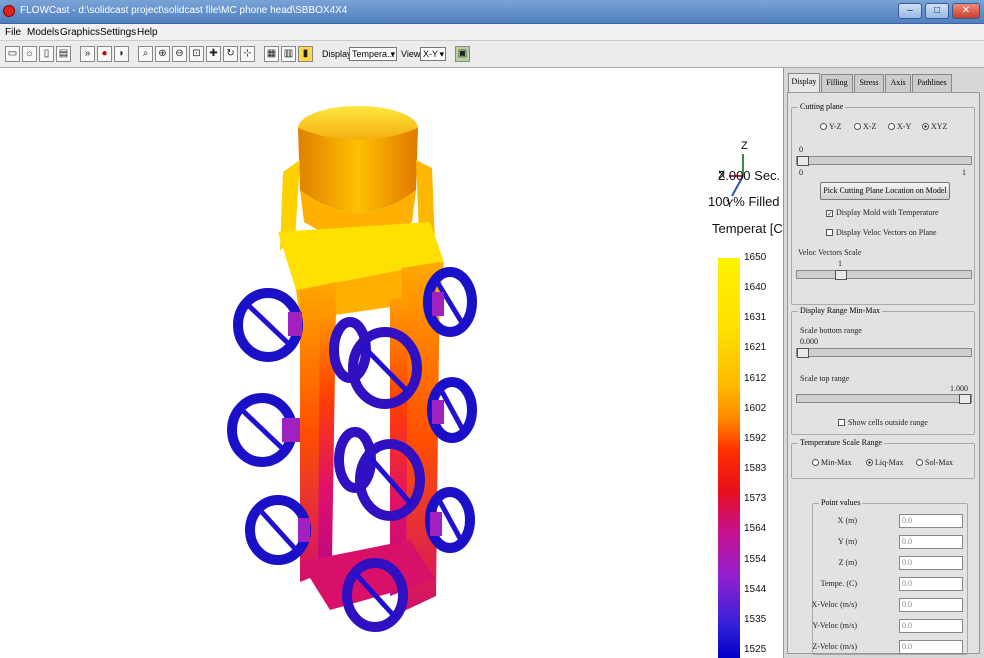  I want to click on display-mold-label: Display Mold with Temperature, so click(887, 212).